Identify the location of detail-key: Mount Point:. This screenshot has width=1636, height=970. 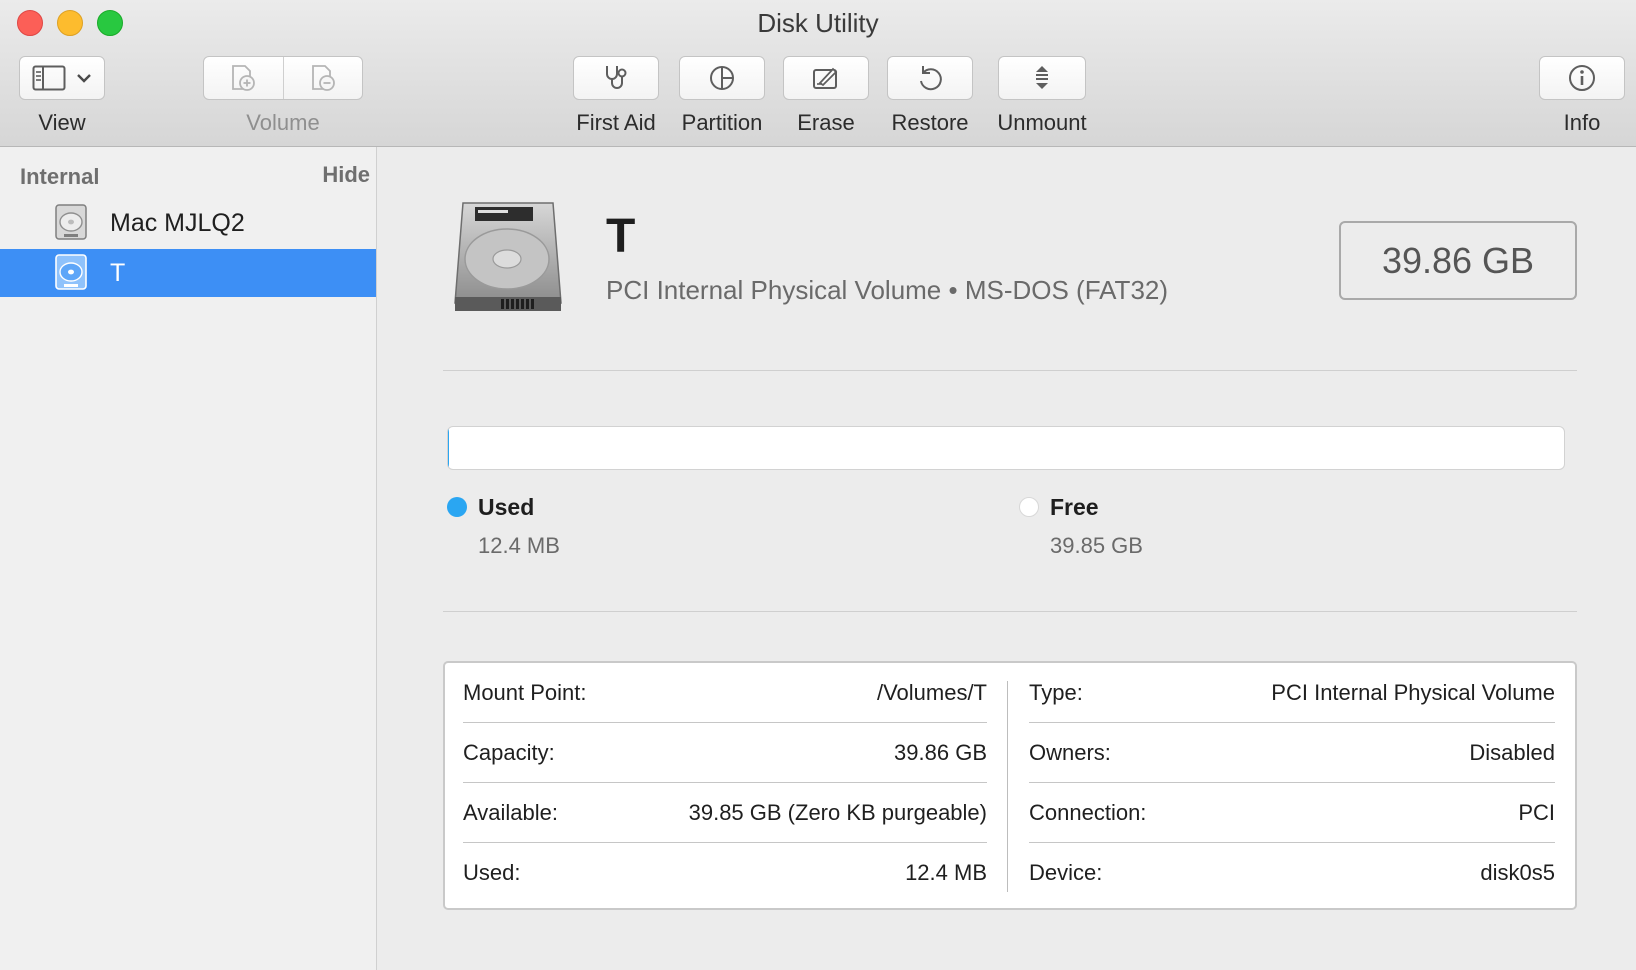
(525, 692).